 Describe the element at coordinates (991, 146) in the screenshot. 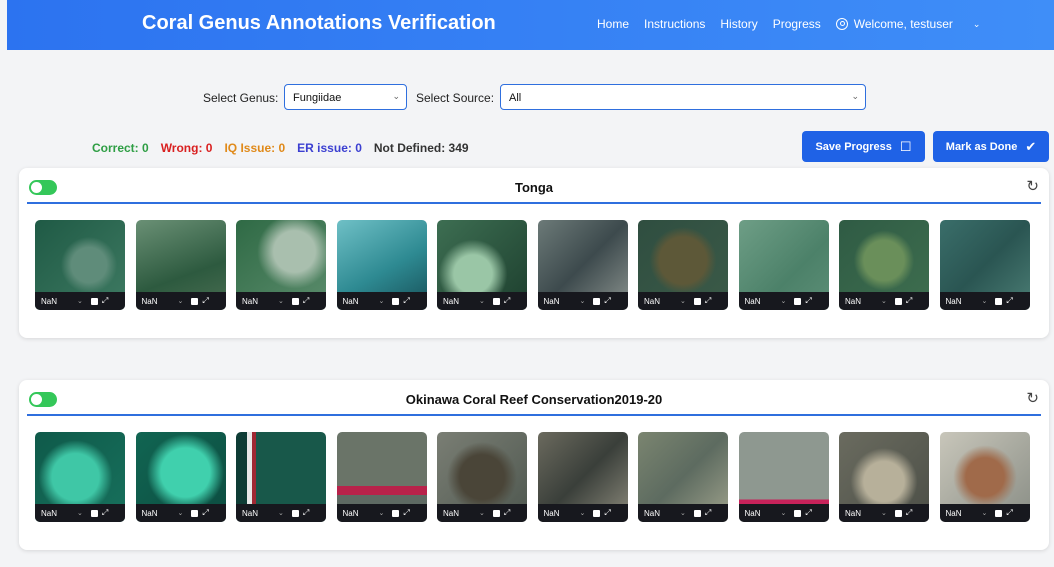

I see `mark-done-button: Mark as Done ✔` at that location.